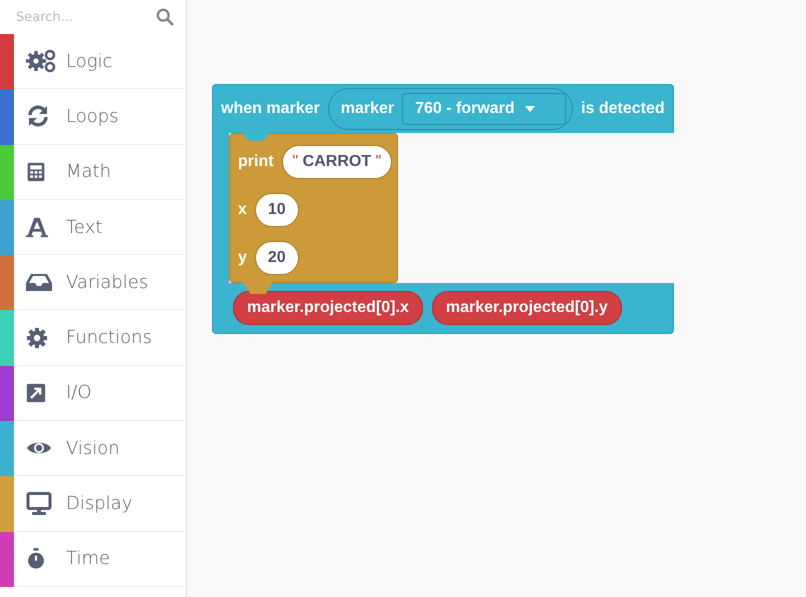  Describe the element at coordinates (276, 258) in the screenshot. I see `number-field: 20` at that location.